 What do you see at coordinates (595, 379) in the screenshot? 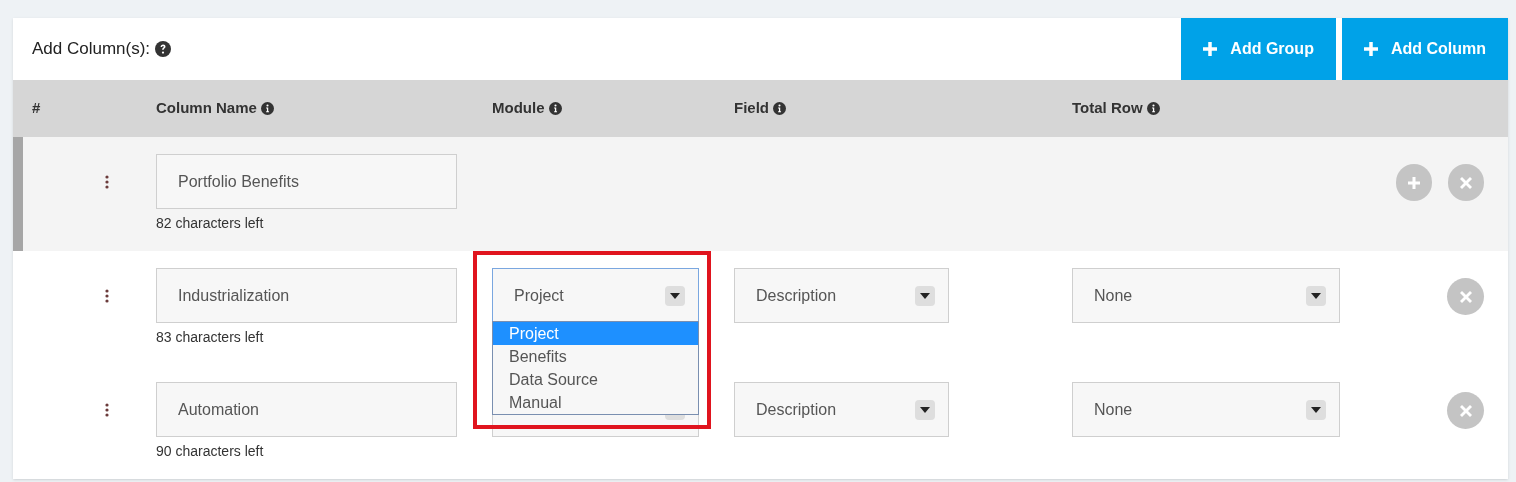
I see `dropdown-option: Data Source` at bounding box center [595, 379].